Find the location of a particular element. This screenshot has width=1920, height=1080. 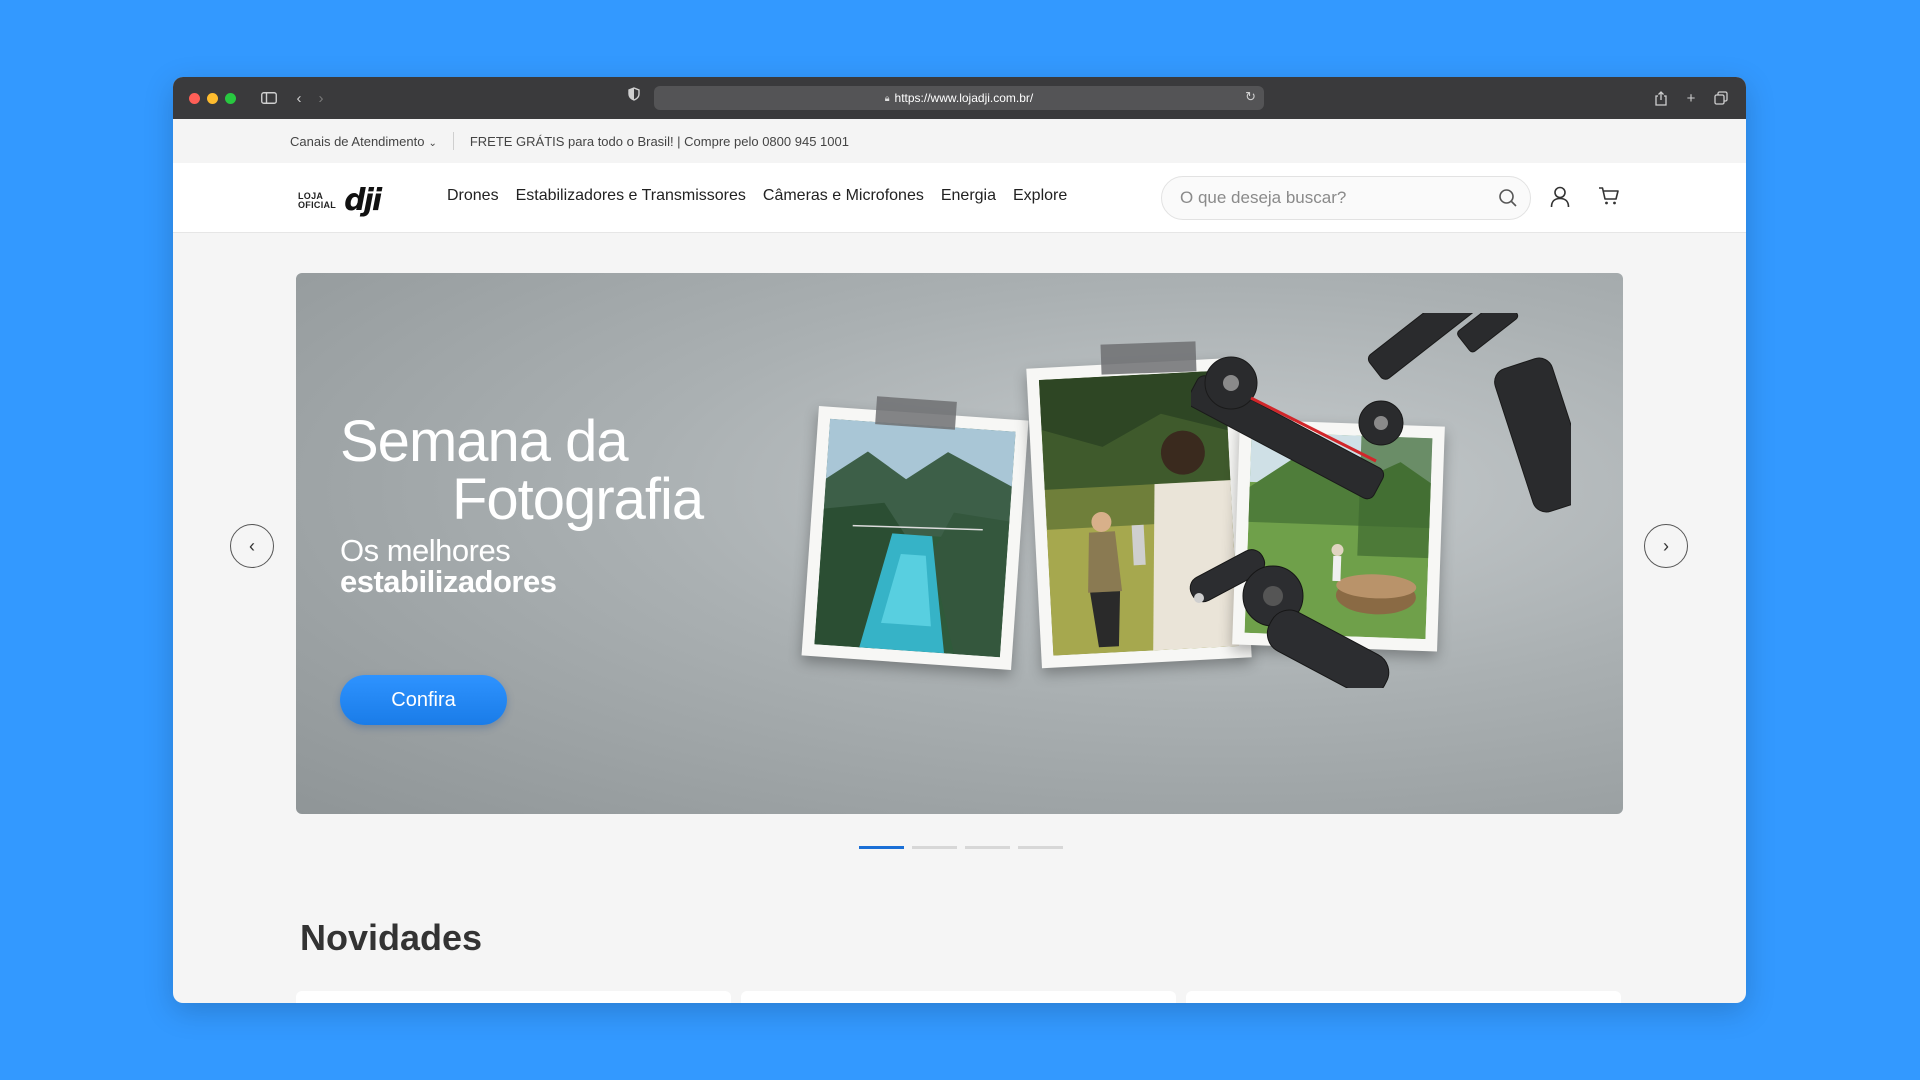

chevron-left-icon: ‹ is located at coordinates (252, 545).